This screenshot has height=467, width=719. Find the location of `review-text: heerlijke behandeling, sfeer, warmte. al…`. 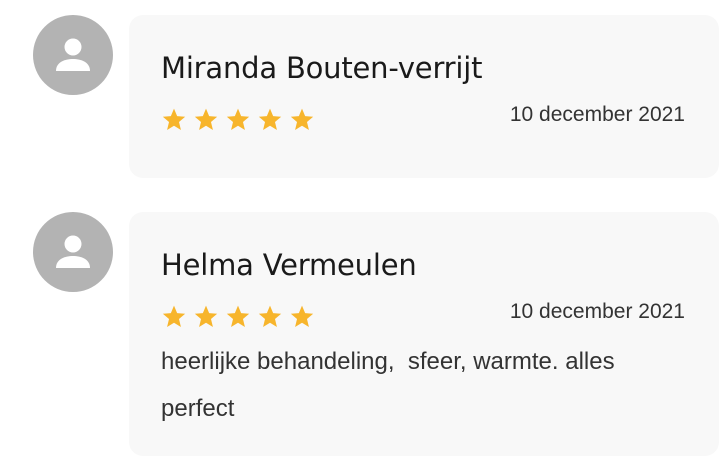

review-text: heerlijke behandeling, sfeer, warmte. al… is located at coordinates (391, 385).